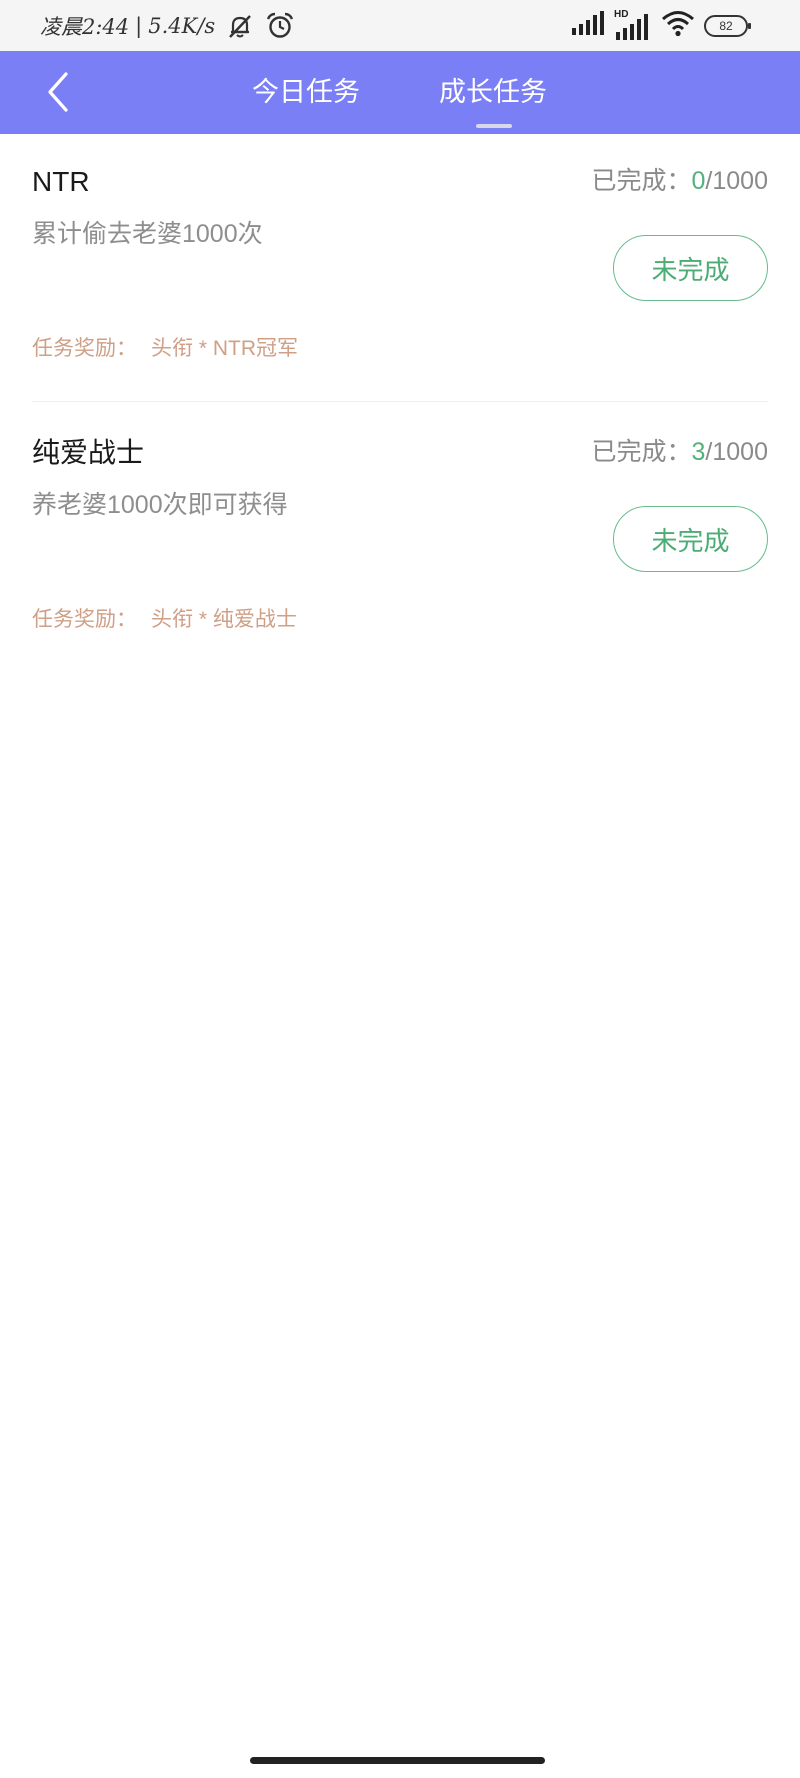  What do you see at coordinates (61, 181) in the screenshot?
I see `task-title: NTR` at bounding box center [61, 181].